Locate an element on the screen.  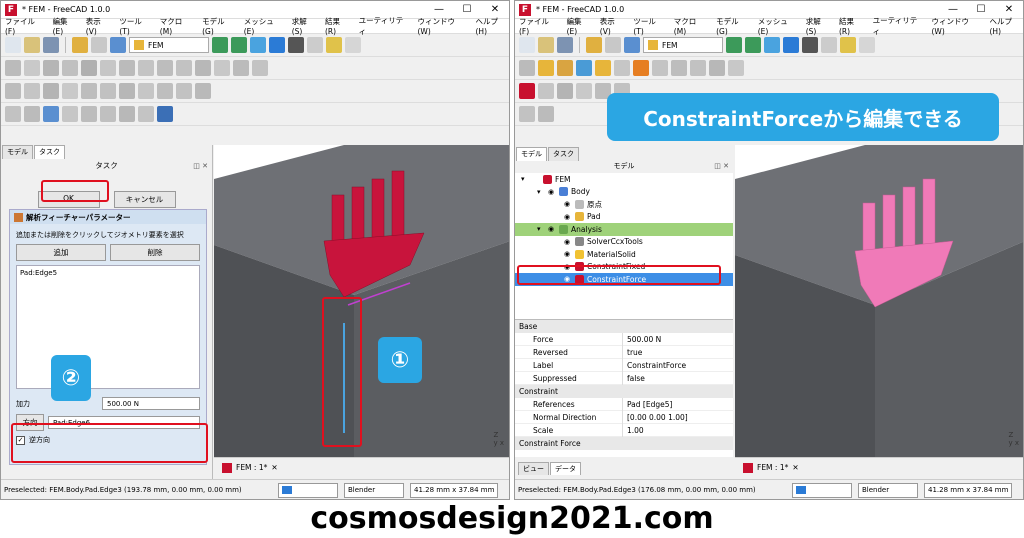
draw-style-icon is located at coordinates (810, 45).